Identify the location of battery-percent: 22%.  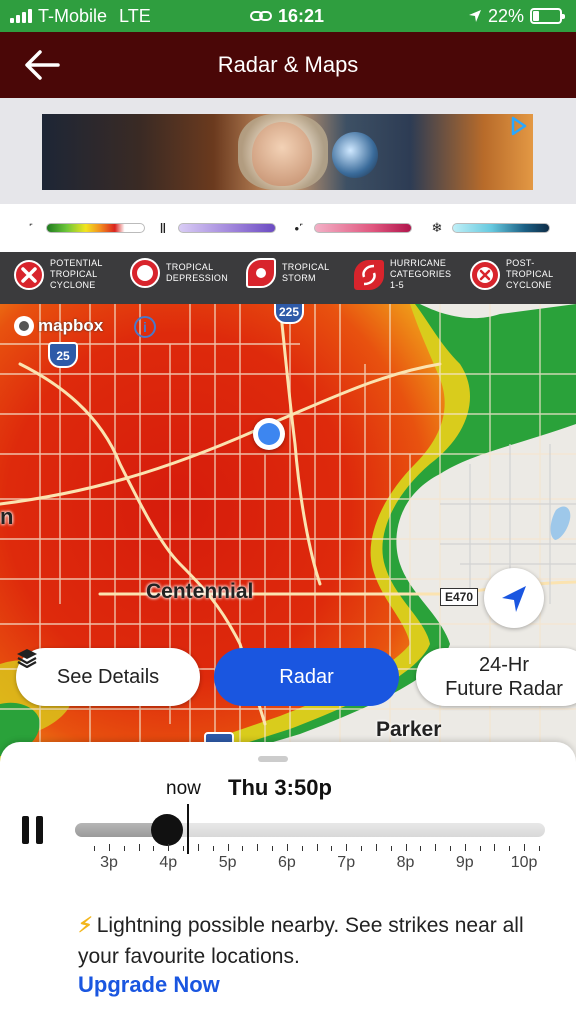
(505, 15).